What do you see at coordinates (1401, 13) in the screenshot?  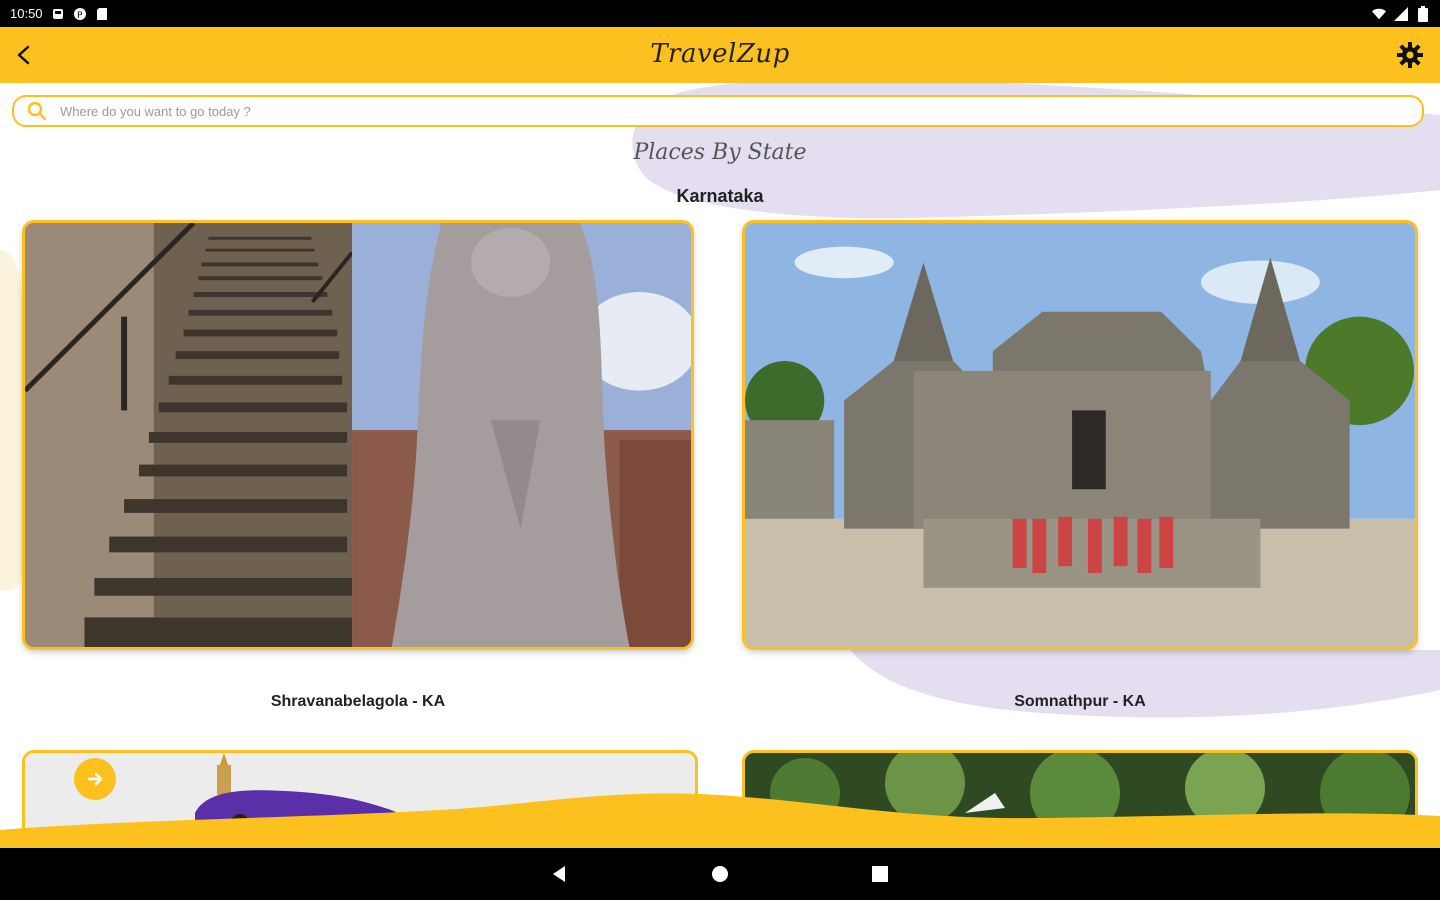 I see `signal-icon` at bounding box center [1401, 13].